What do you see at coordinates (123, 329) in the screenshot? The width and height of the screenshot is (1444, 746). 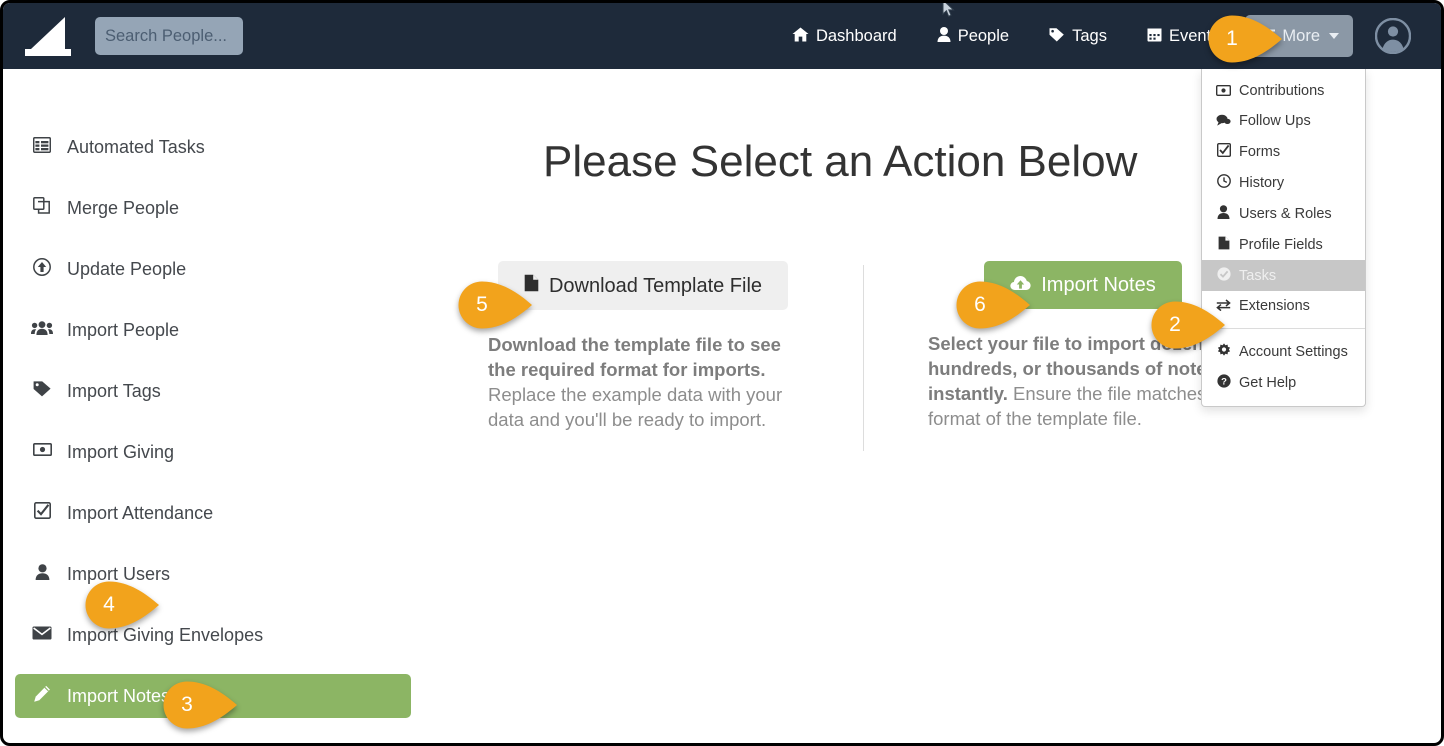 I see `sidebar-item-label: Import People` at bounding box center [123, 329].